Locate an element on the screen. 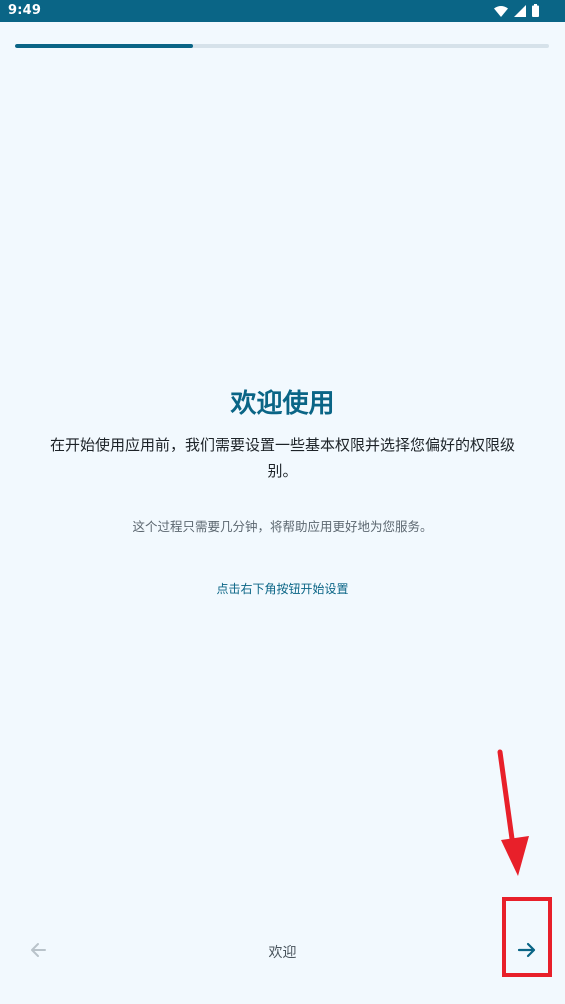 Image resolution: width=565 pixels, height=1004 pixels. arrow-left-icon is located at coordinates (38, 952).